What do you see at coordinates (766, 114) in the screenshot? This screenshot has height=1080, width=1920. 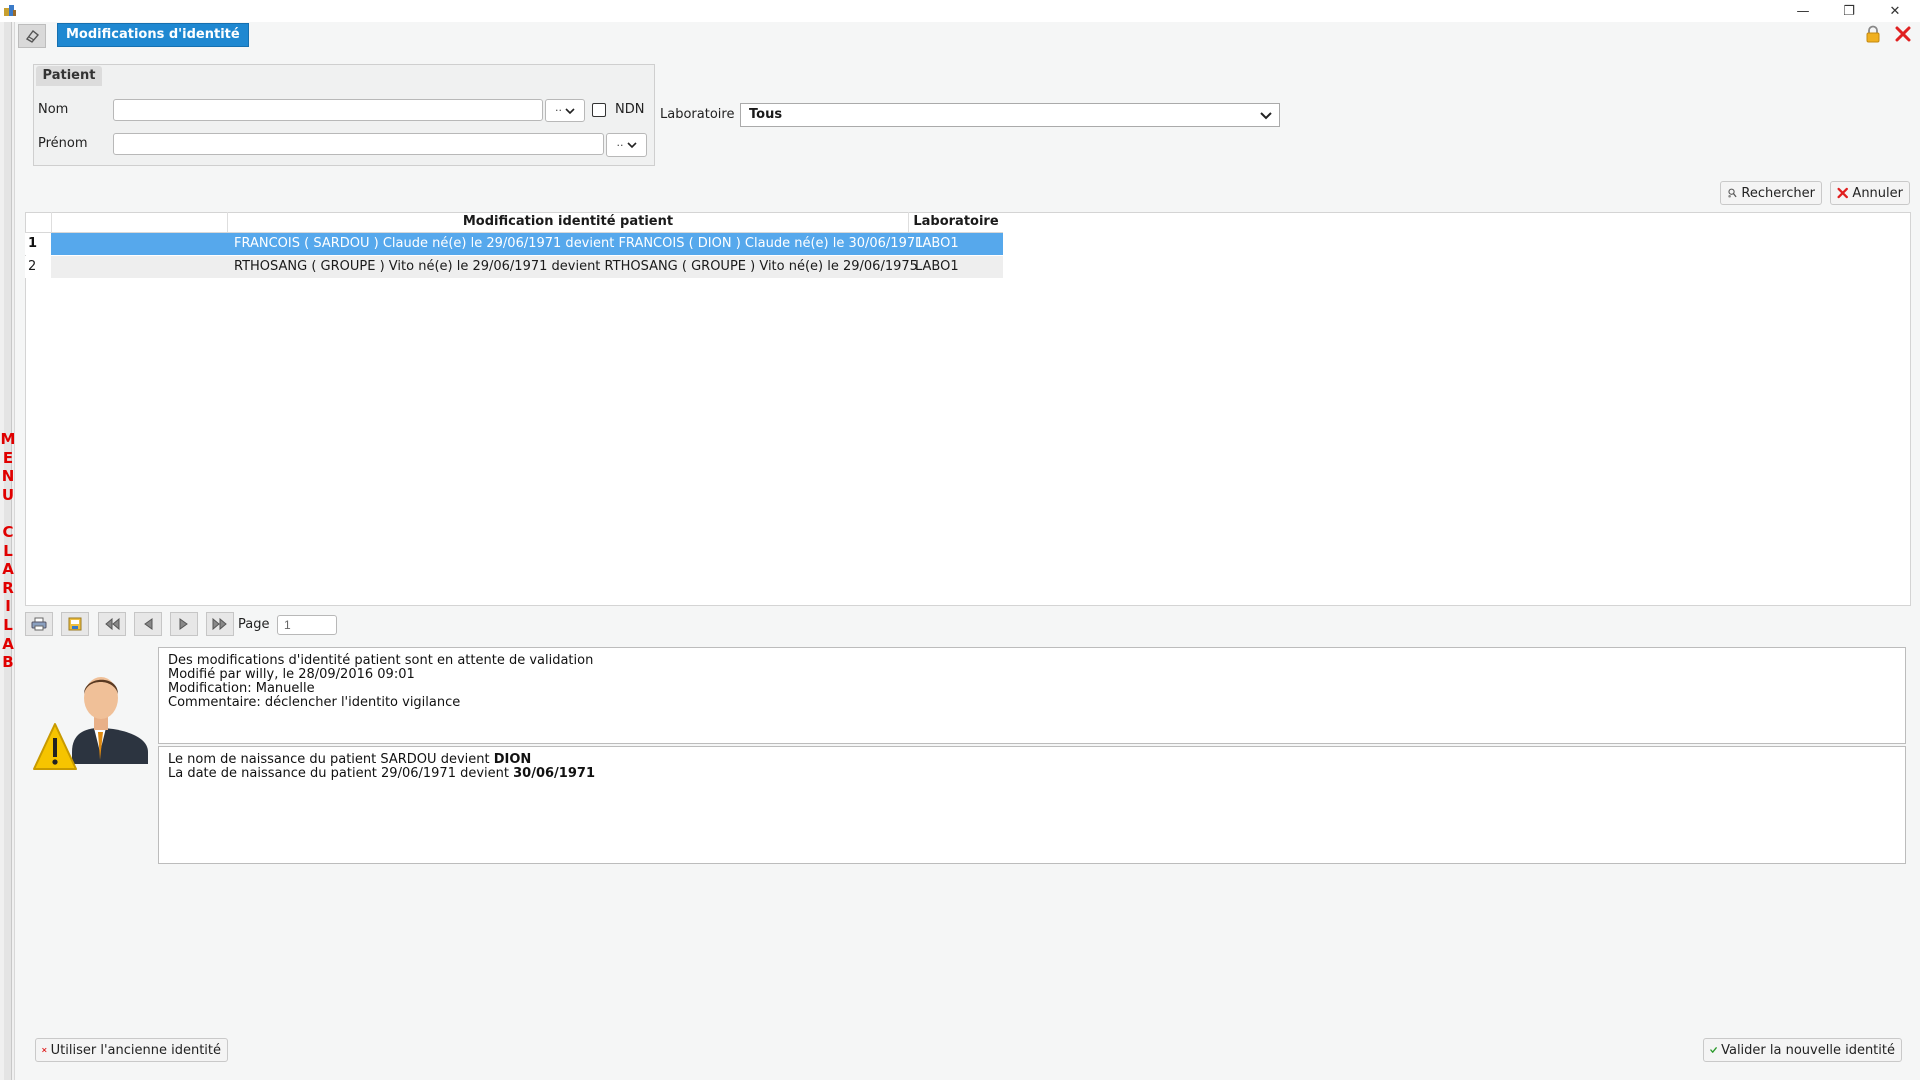 I see `laboratoire-value: Tous` at bounding box center [766, 114].